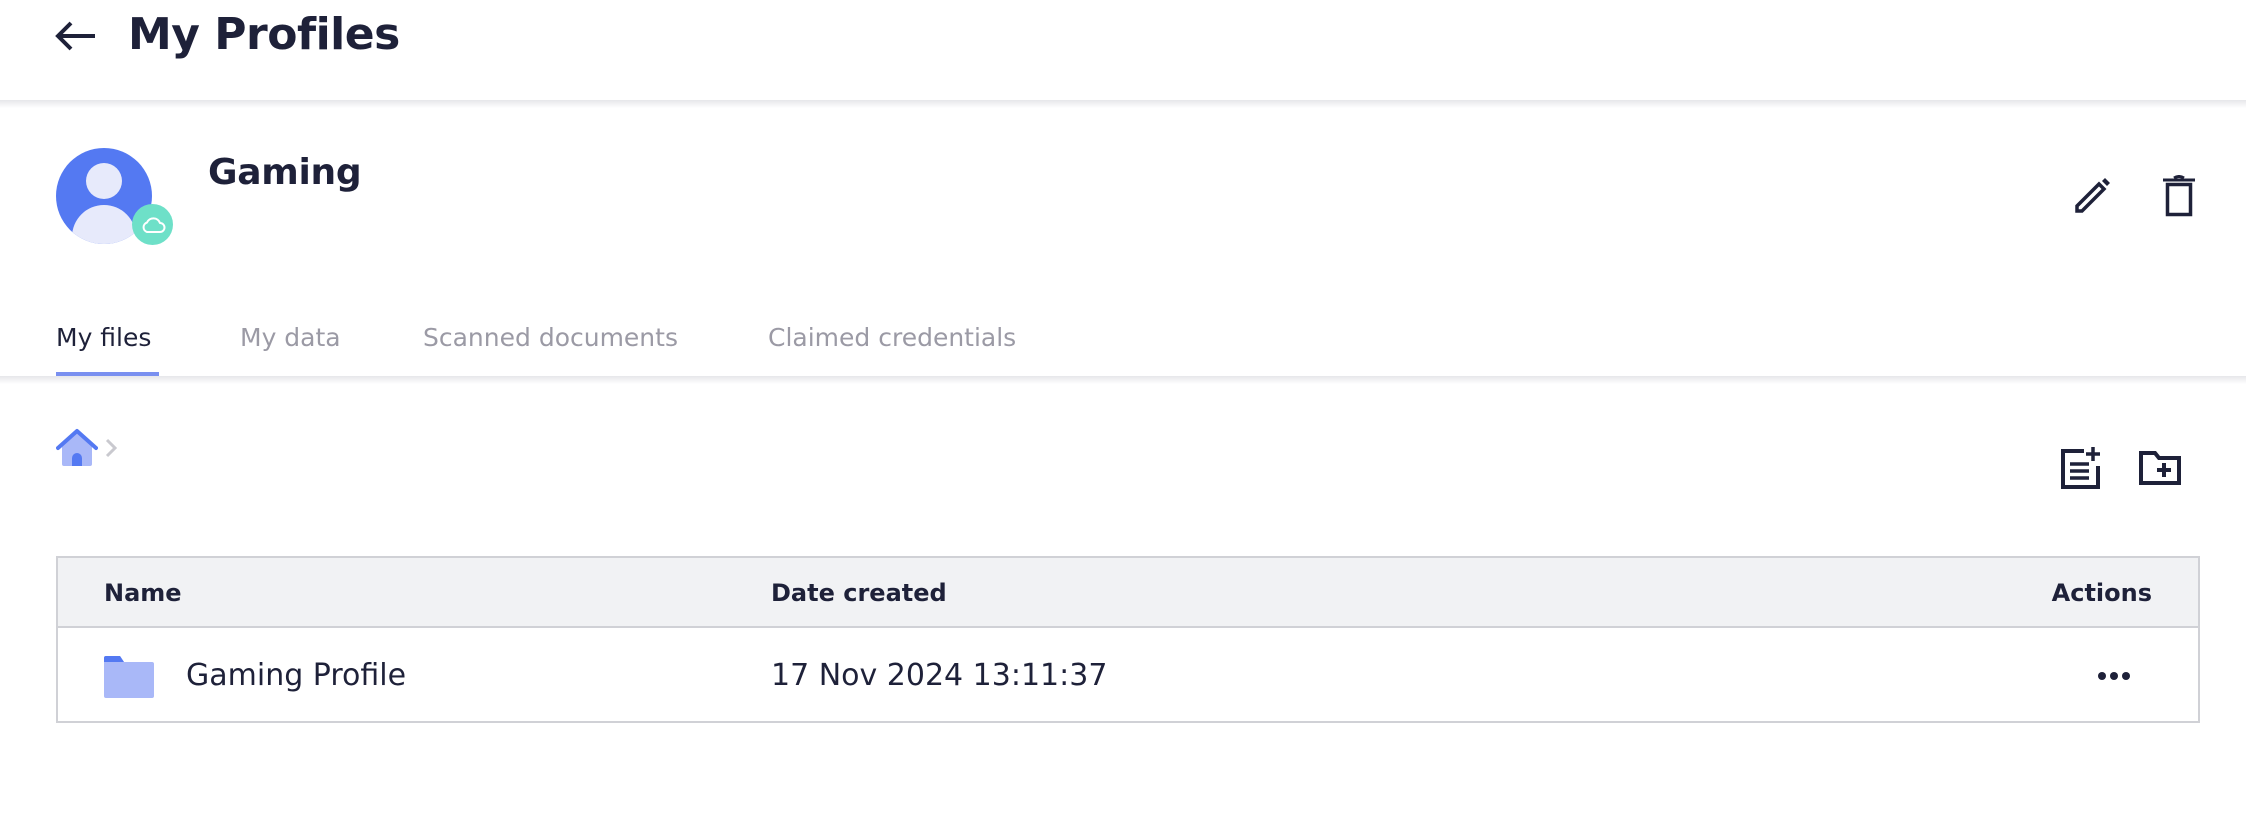 This screenshot has height=824, width=2246. What do you see at coordinates (104, 181) in the screenshot?
I see `avatar-head` at bounding box center [104, 181].